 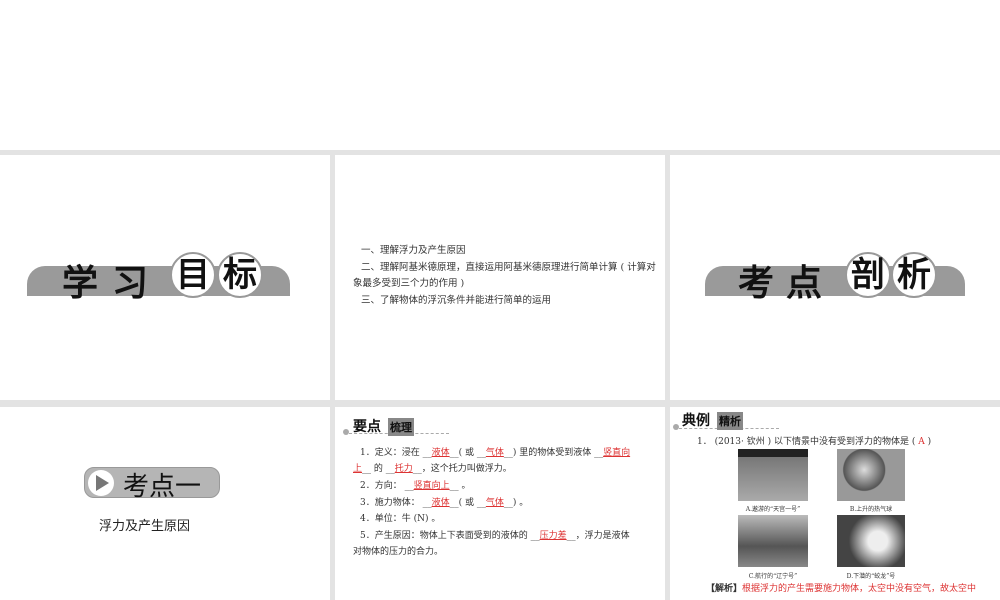 I want to click on section-header: 要点, so click(x=367, y=427).